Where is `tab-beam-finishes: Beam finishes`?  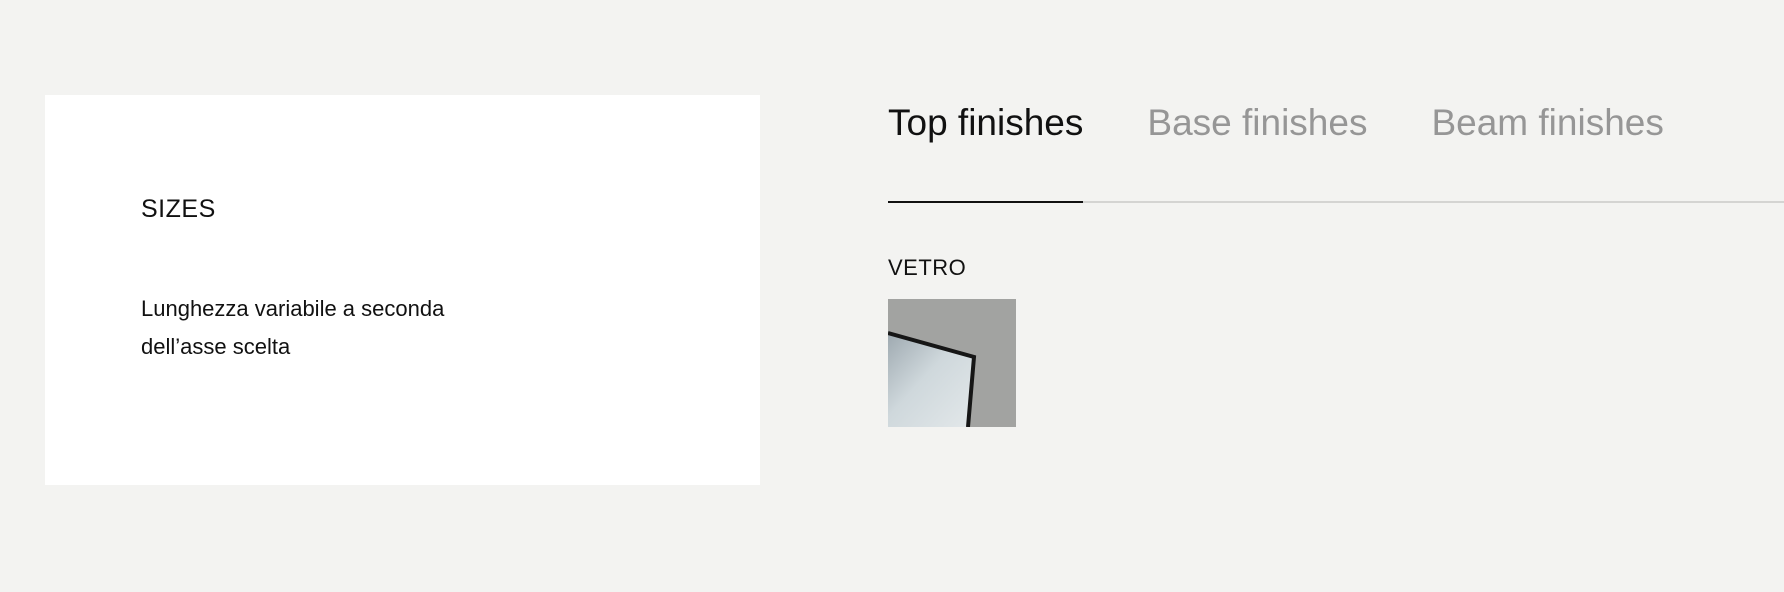 tab-beam-finishes: Beam finishes is located at coordinates (1547, 148).